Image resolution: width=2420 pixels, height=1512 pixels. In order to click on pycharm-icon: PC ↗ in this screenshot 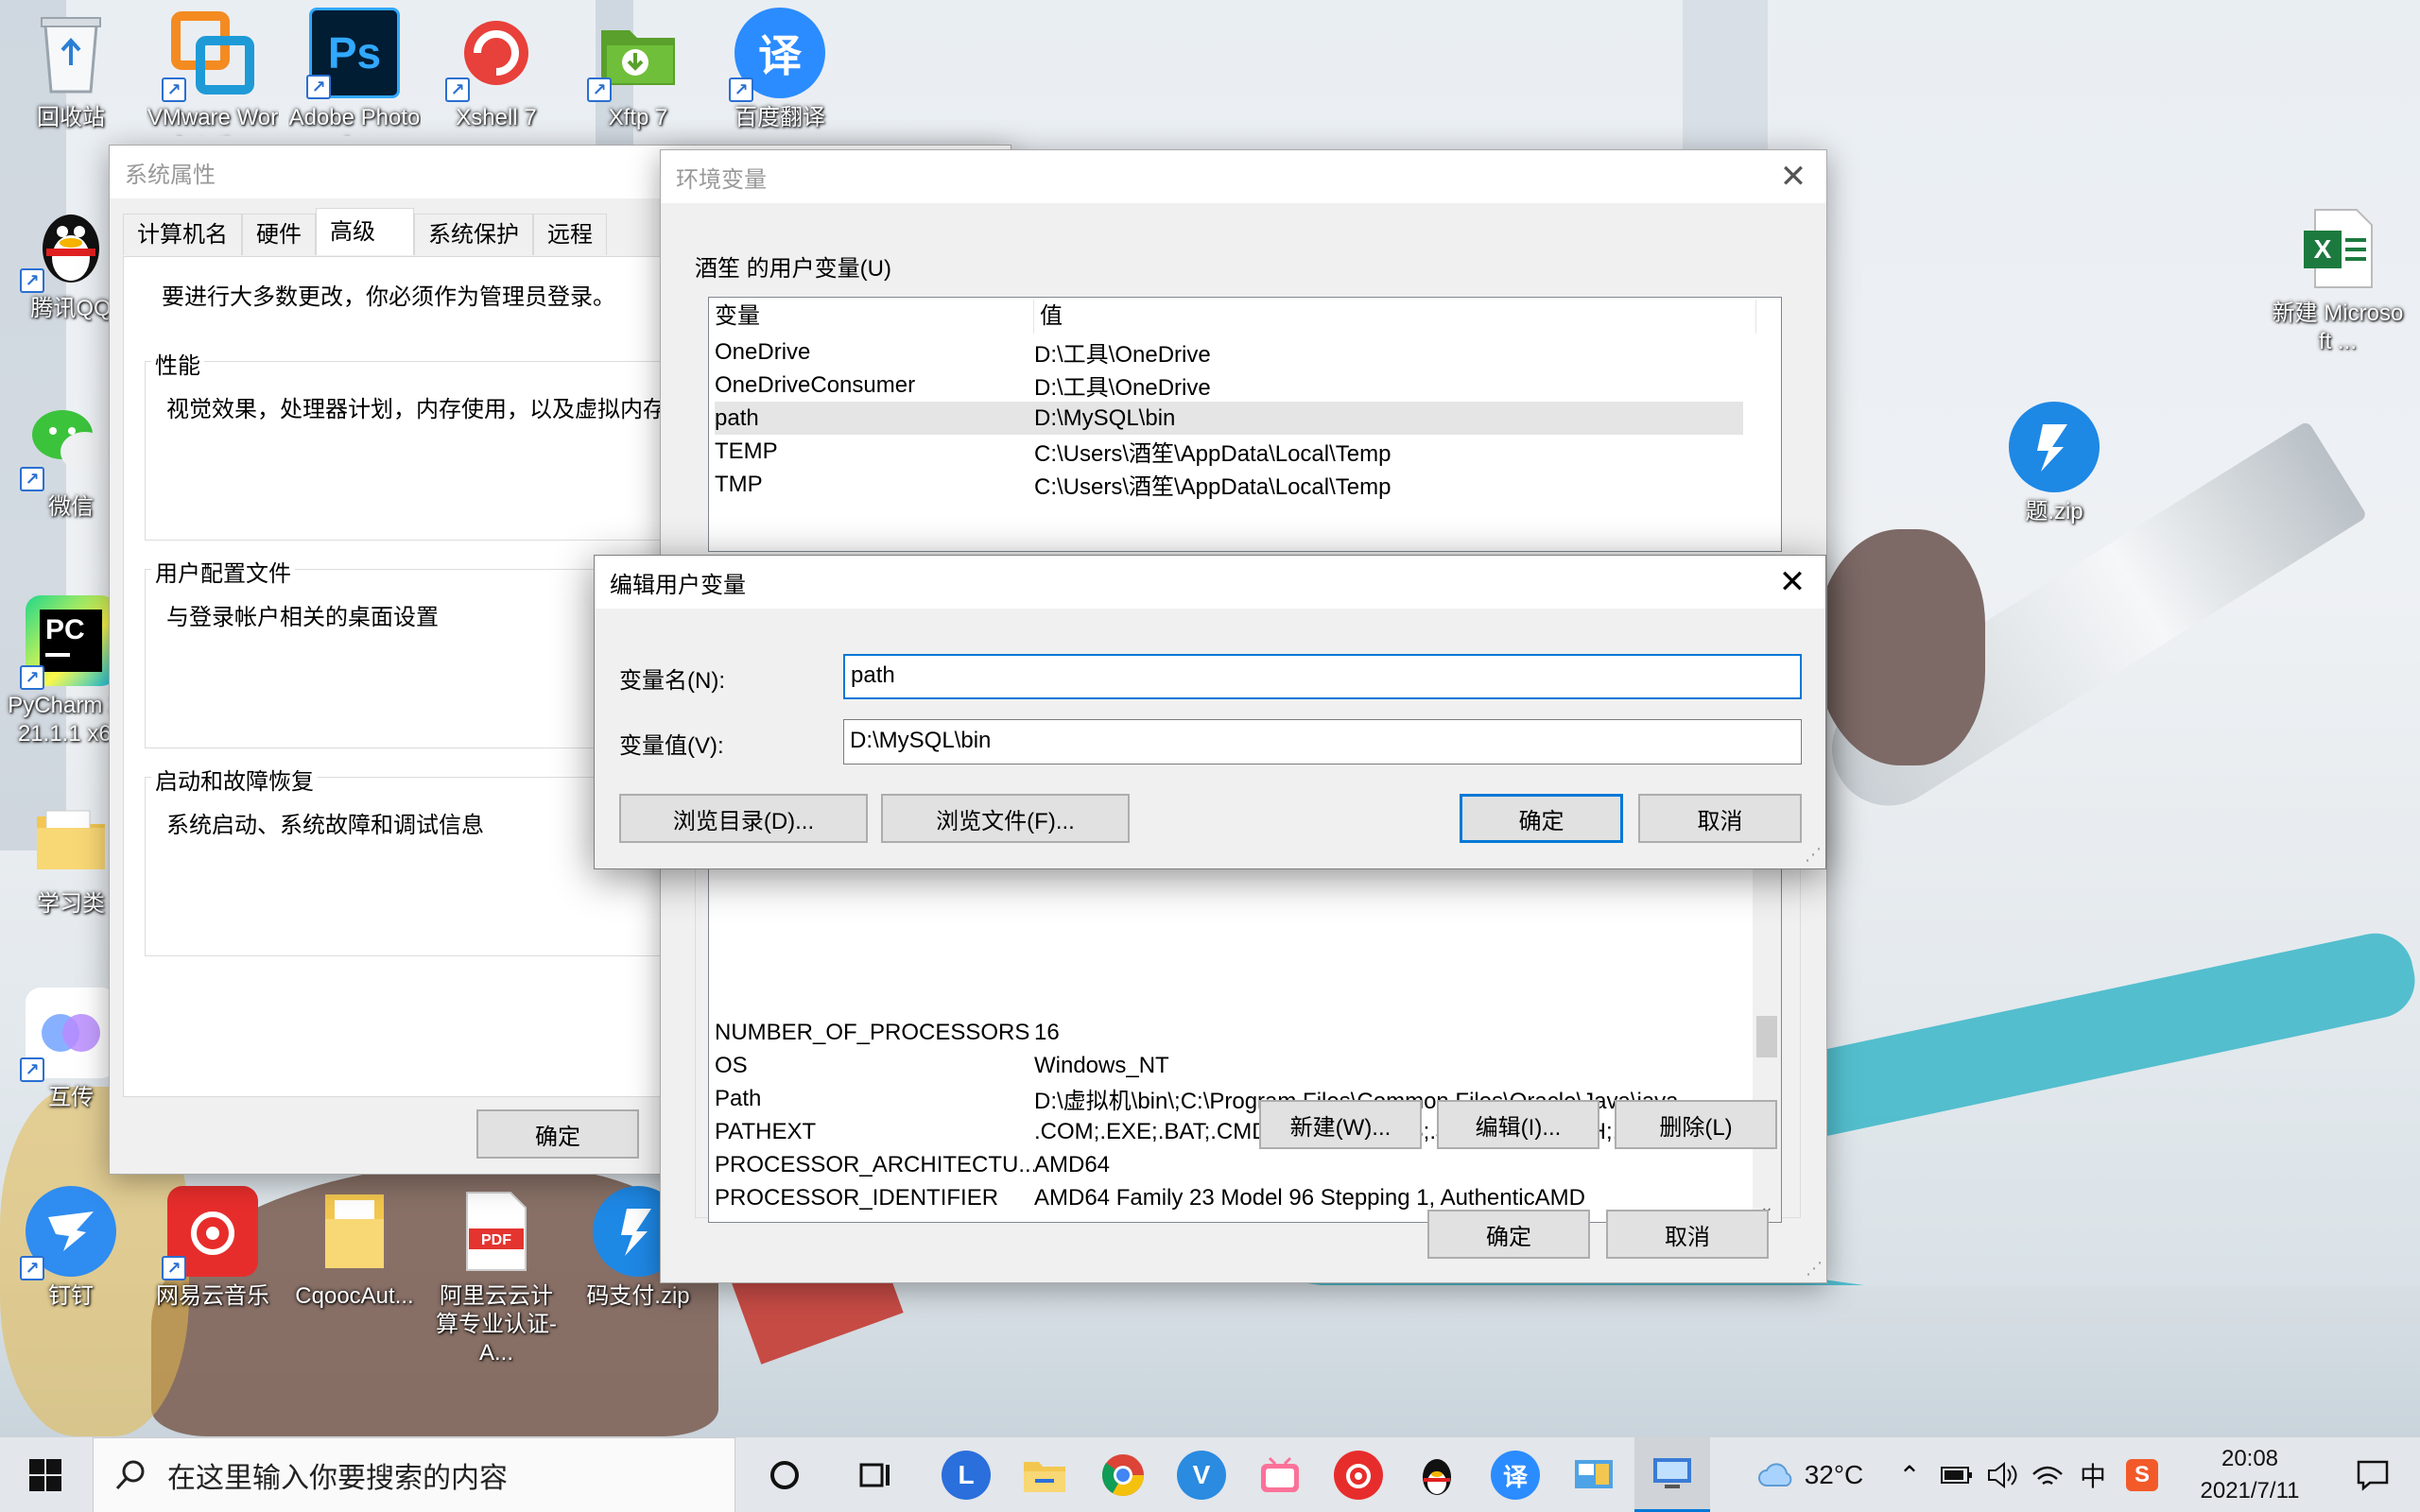, I will do `click(68, 642)`.